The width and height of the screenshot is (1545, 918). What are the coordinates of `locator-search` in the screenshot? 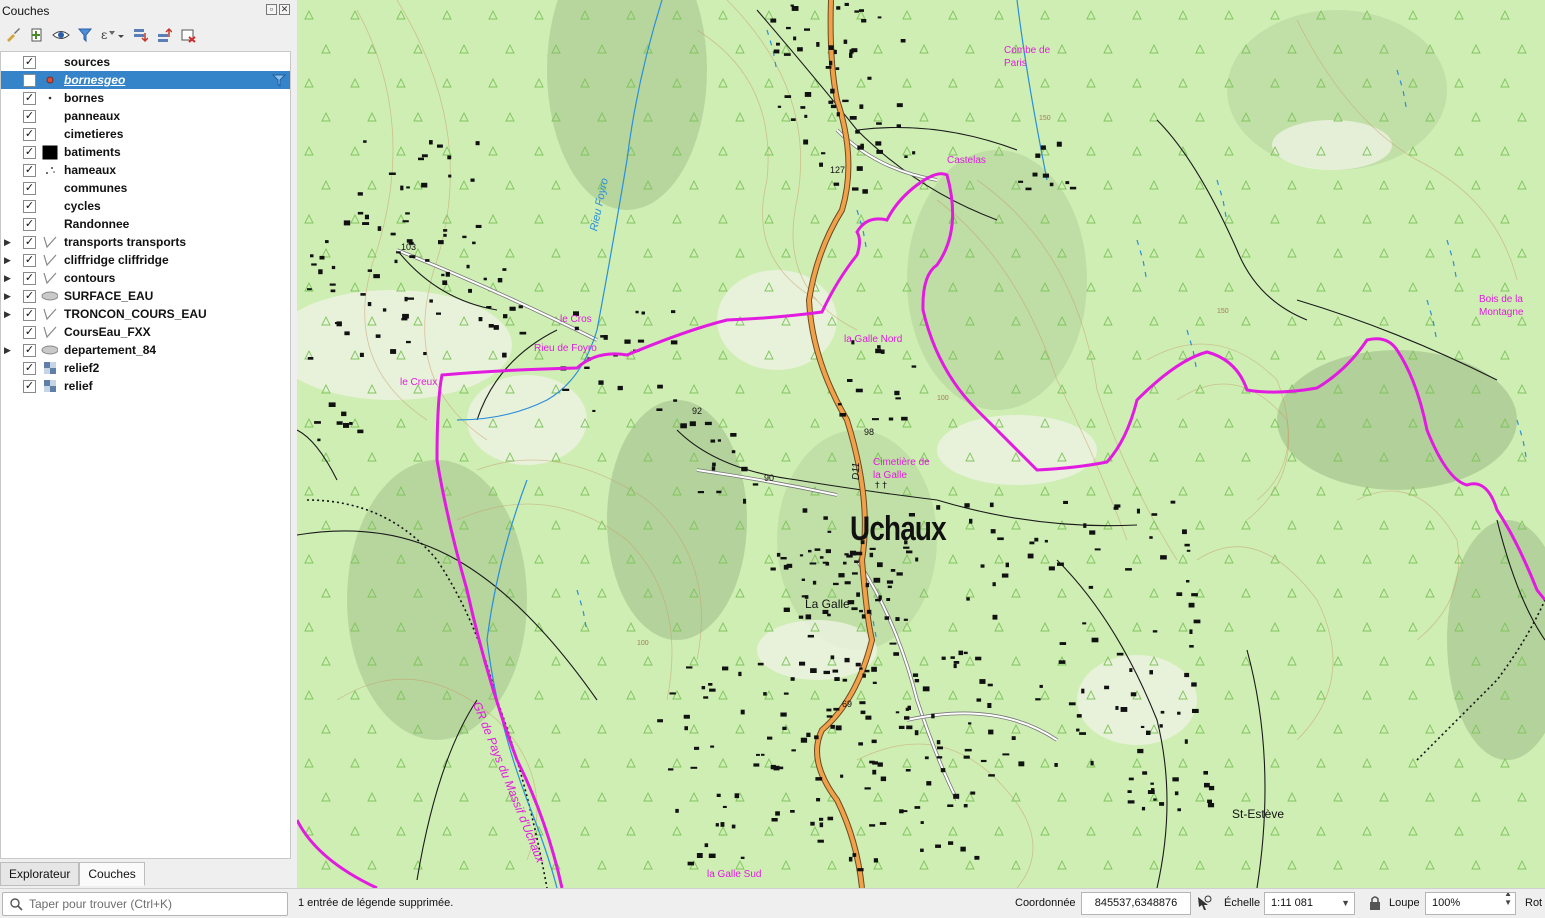 It's located at (145, 904).